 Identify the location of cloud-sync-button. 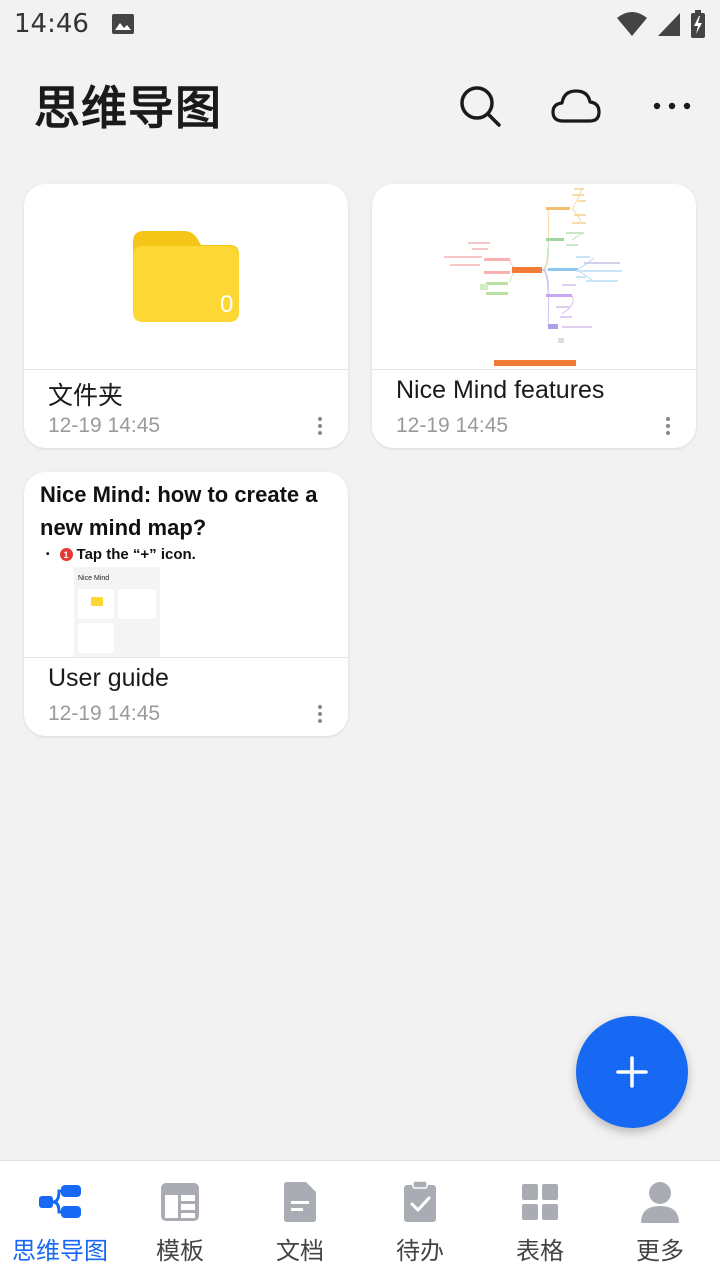
(576, 106).